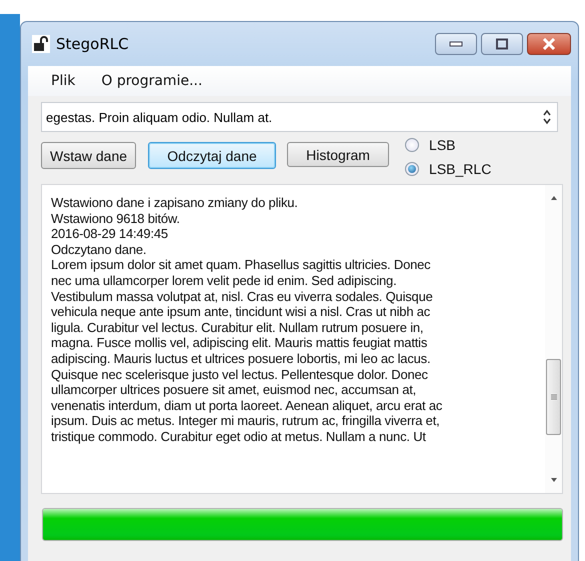 Image resolution: width=585 pixels, height=561 pixels. I want to click on action-button: Histogram, so click(338, 154).